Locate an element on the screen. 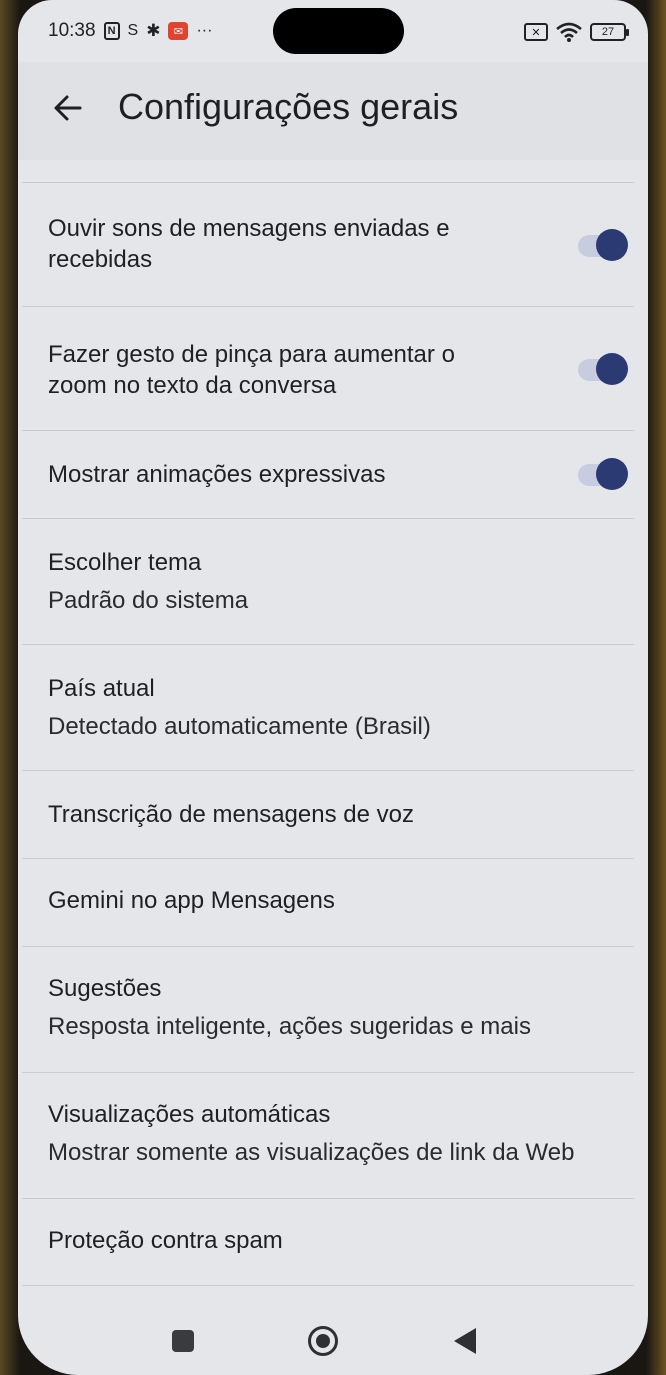 The image size is (666, 1375). gear-icon: ✱ is located at coordinates (153, 30).